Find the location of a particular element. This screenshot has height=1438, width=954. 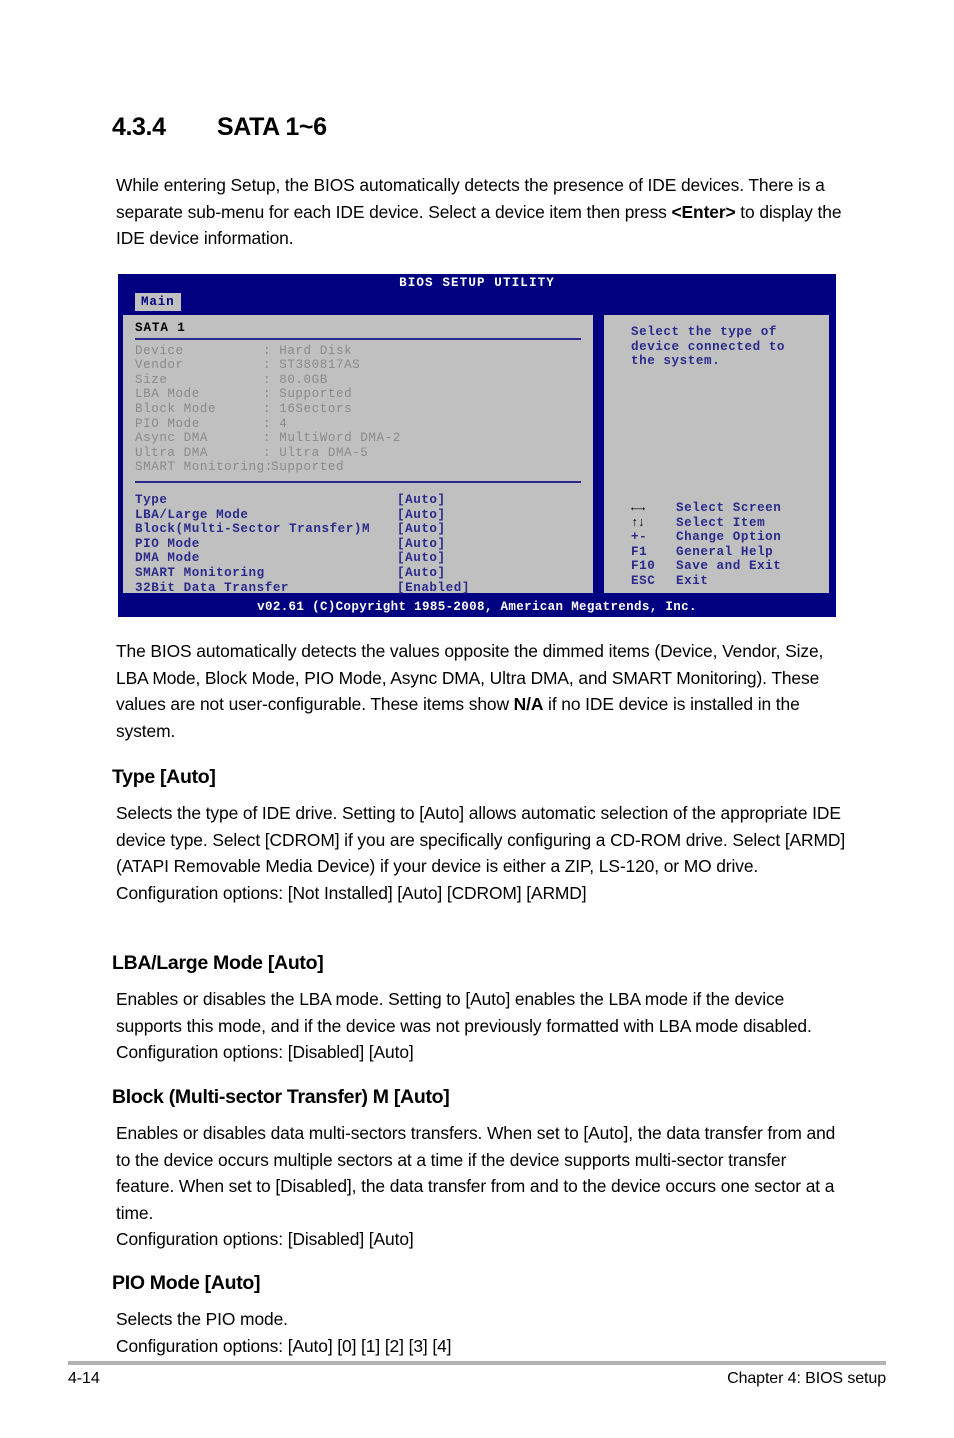

device-info-row: PIO Mode : 4 is located at coordinates (364, 424).